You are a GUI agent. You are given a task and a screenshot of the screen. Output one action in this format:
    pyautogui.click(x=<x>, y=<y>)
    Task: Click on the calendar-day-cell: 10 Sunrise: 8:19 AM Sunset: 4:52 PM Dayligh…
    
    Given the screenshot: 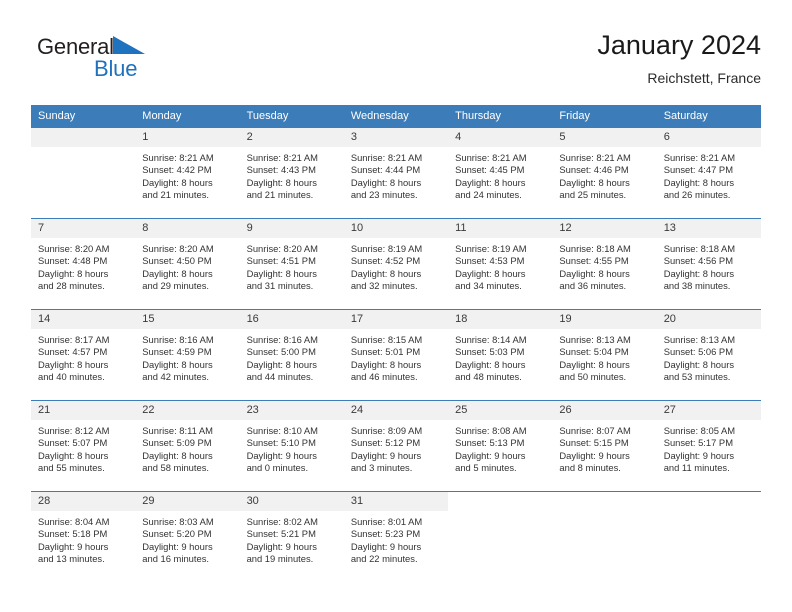 What is the action you would take?
    pyautogui.click(x=396, y=264)
    